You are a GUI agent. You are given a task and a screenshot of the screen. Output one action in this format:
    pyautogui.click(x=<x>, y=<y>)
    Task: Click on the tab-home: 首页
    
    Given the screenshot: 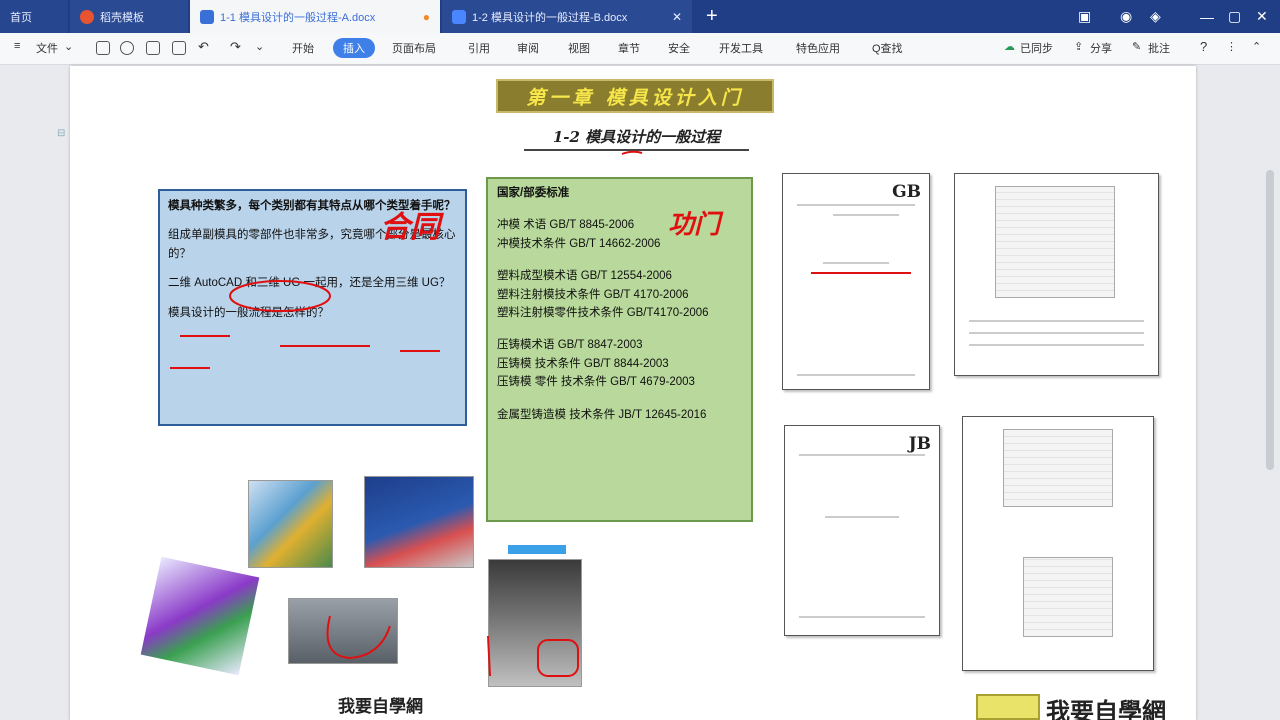 What is the action you would take?
    pyautogui.click(x=34, y=16)
    